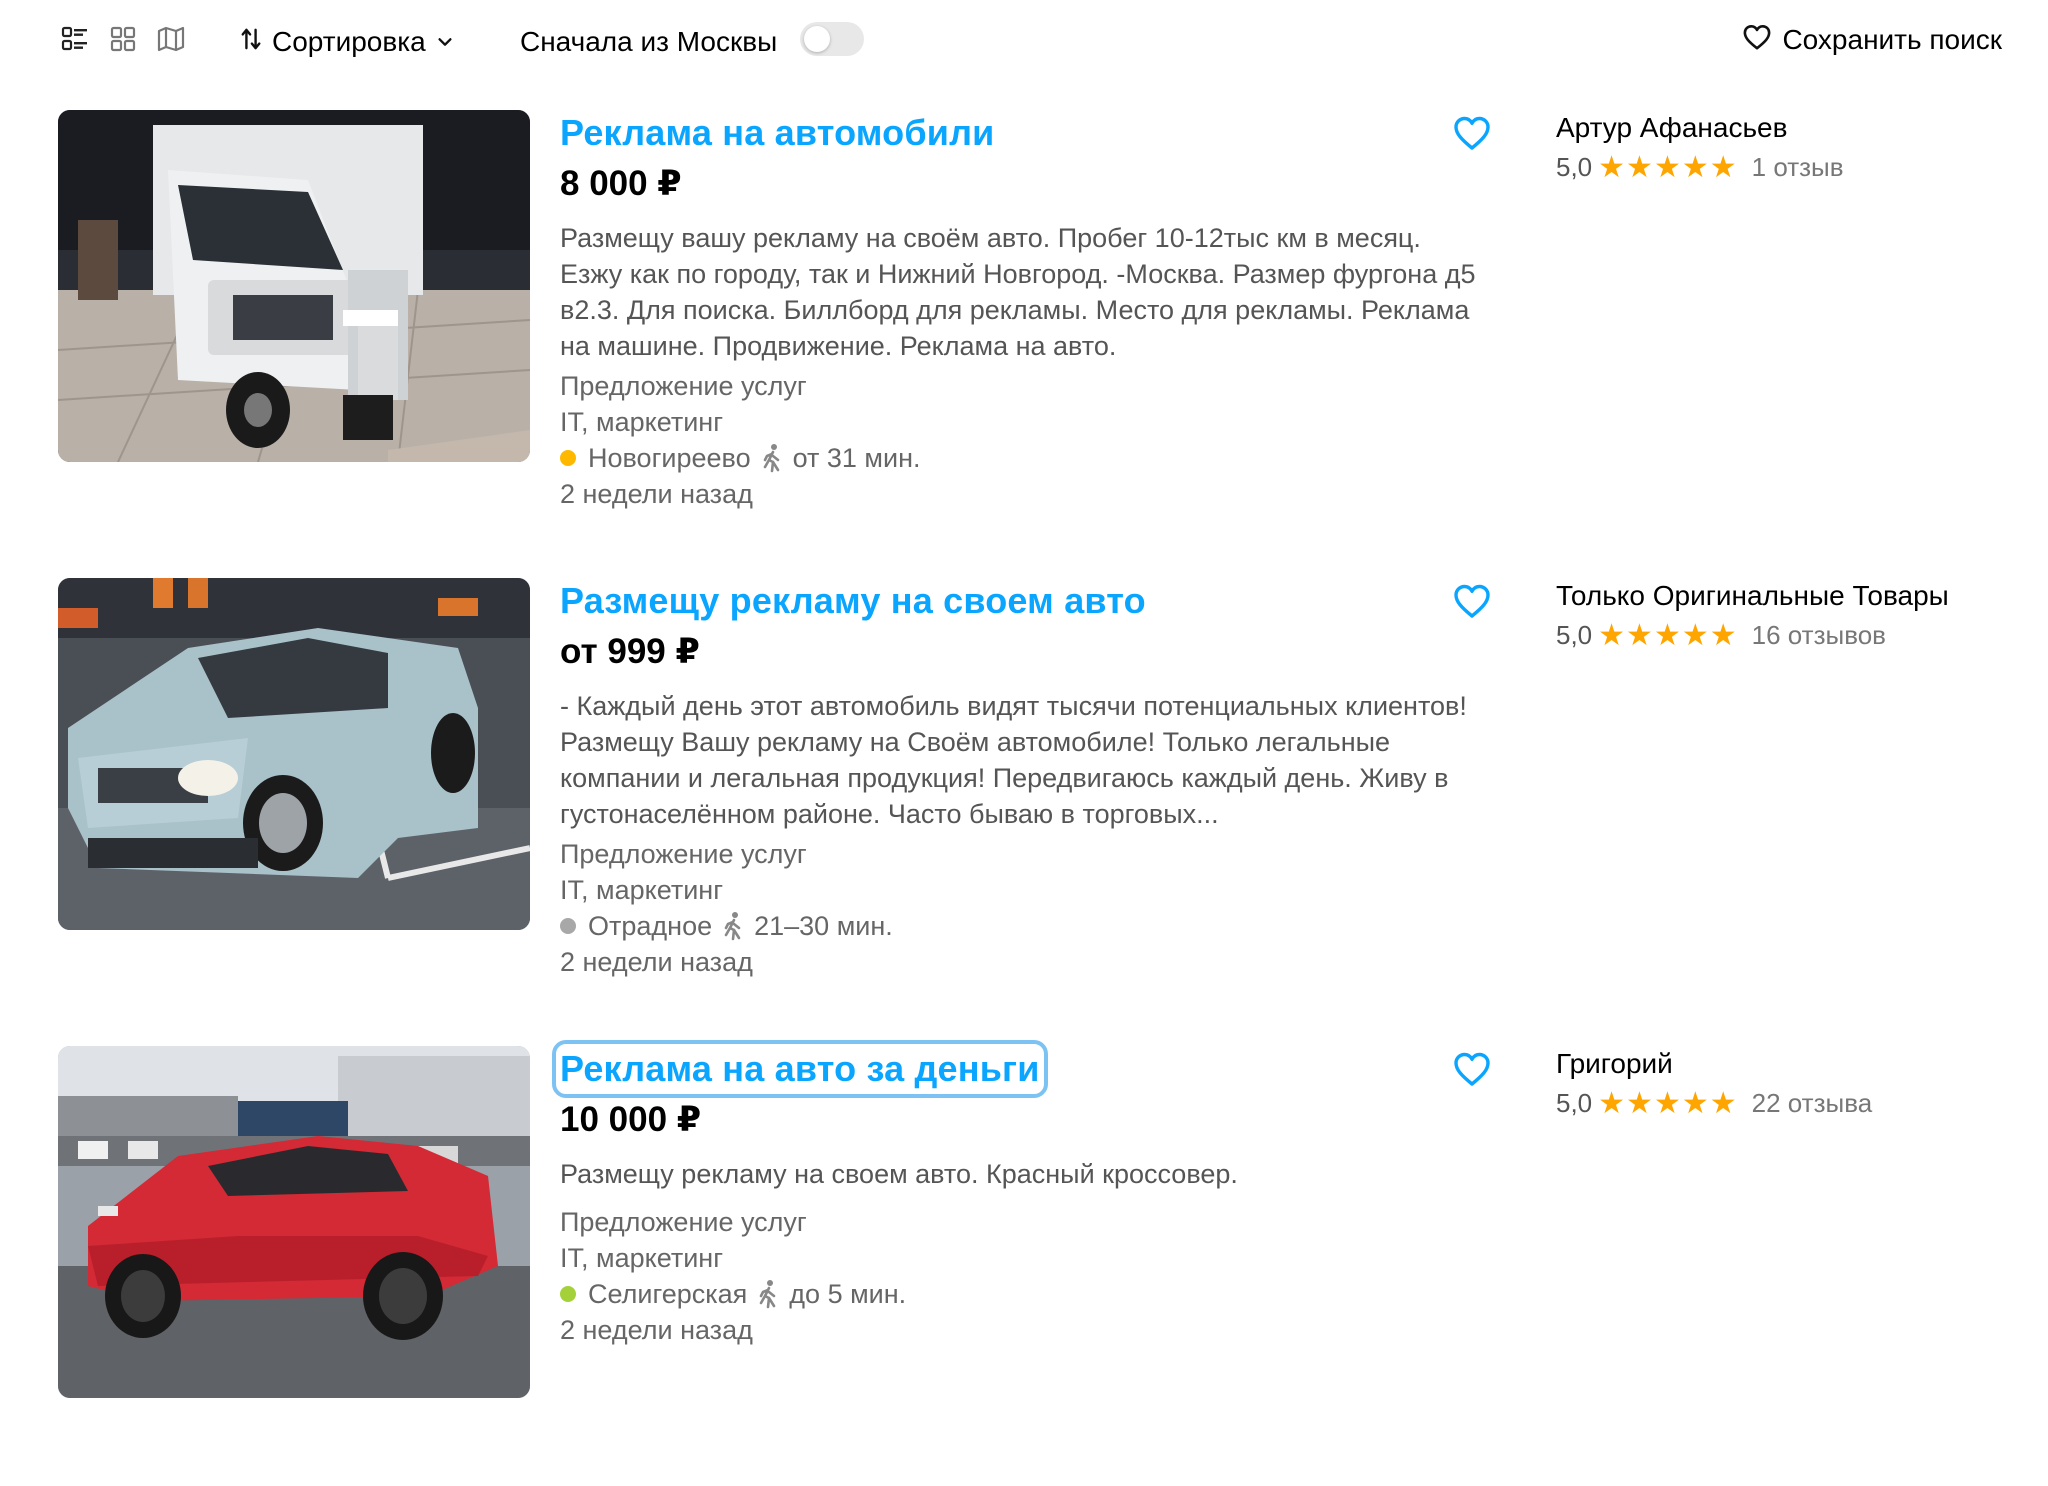 The height and width of the screenshot is (1486, 2048). What do you see at coordinates (649, 41) in the screenshot?
I see `moscow-first-label: Сначала из Москвы` at bounding box center [649, 41].